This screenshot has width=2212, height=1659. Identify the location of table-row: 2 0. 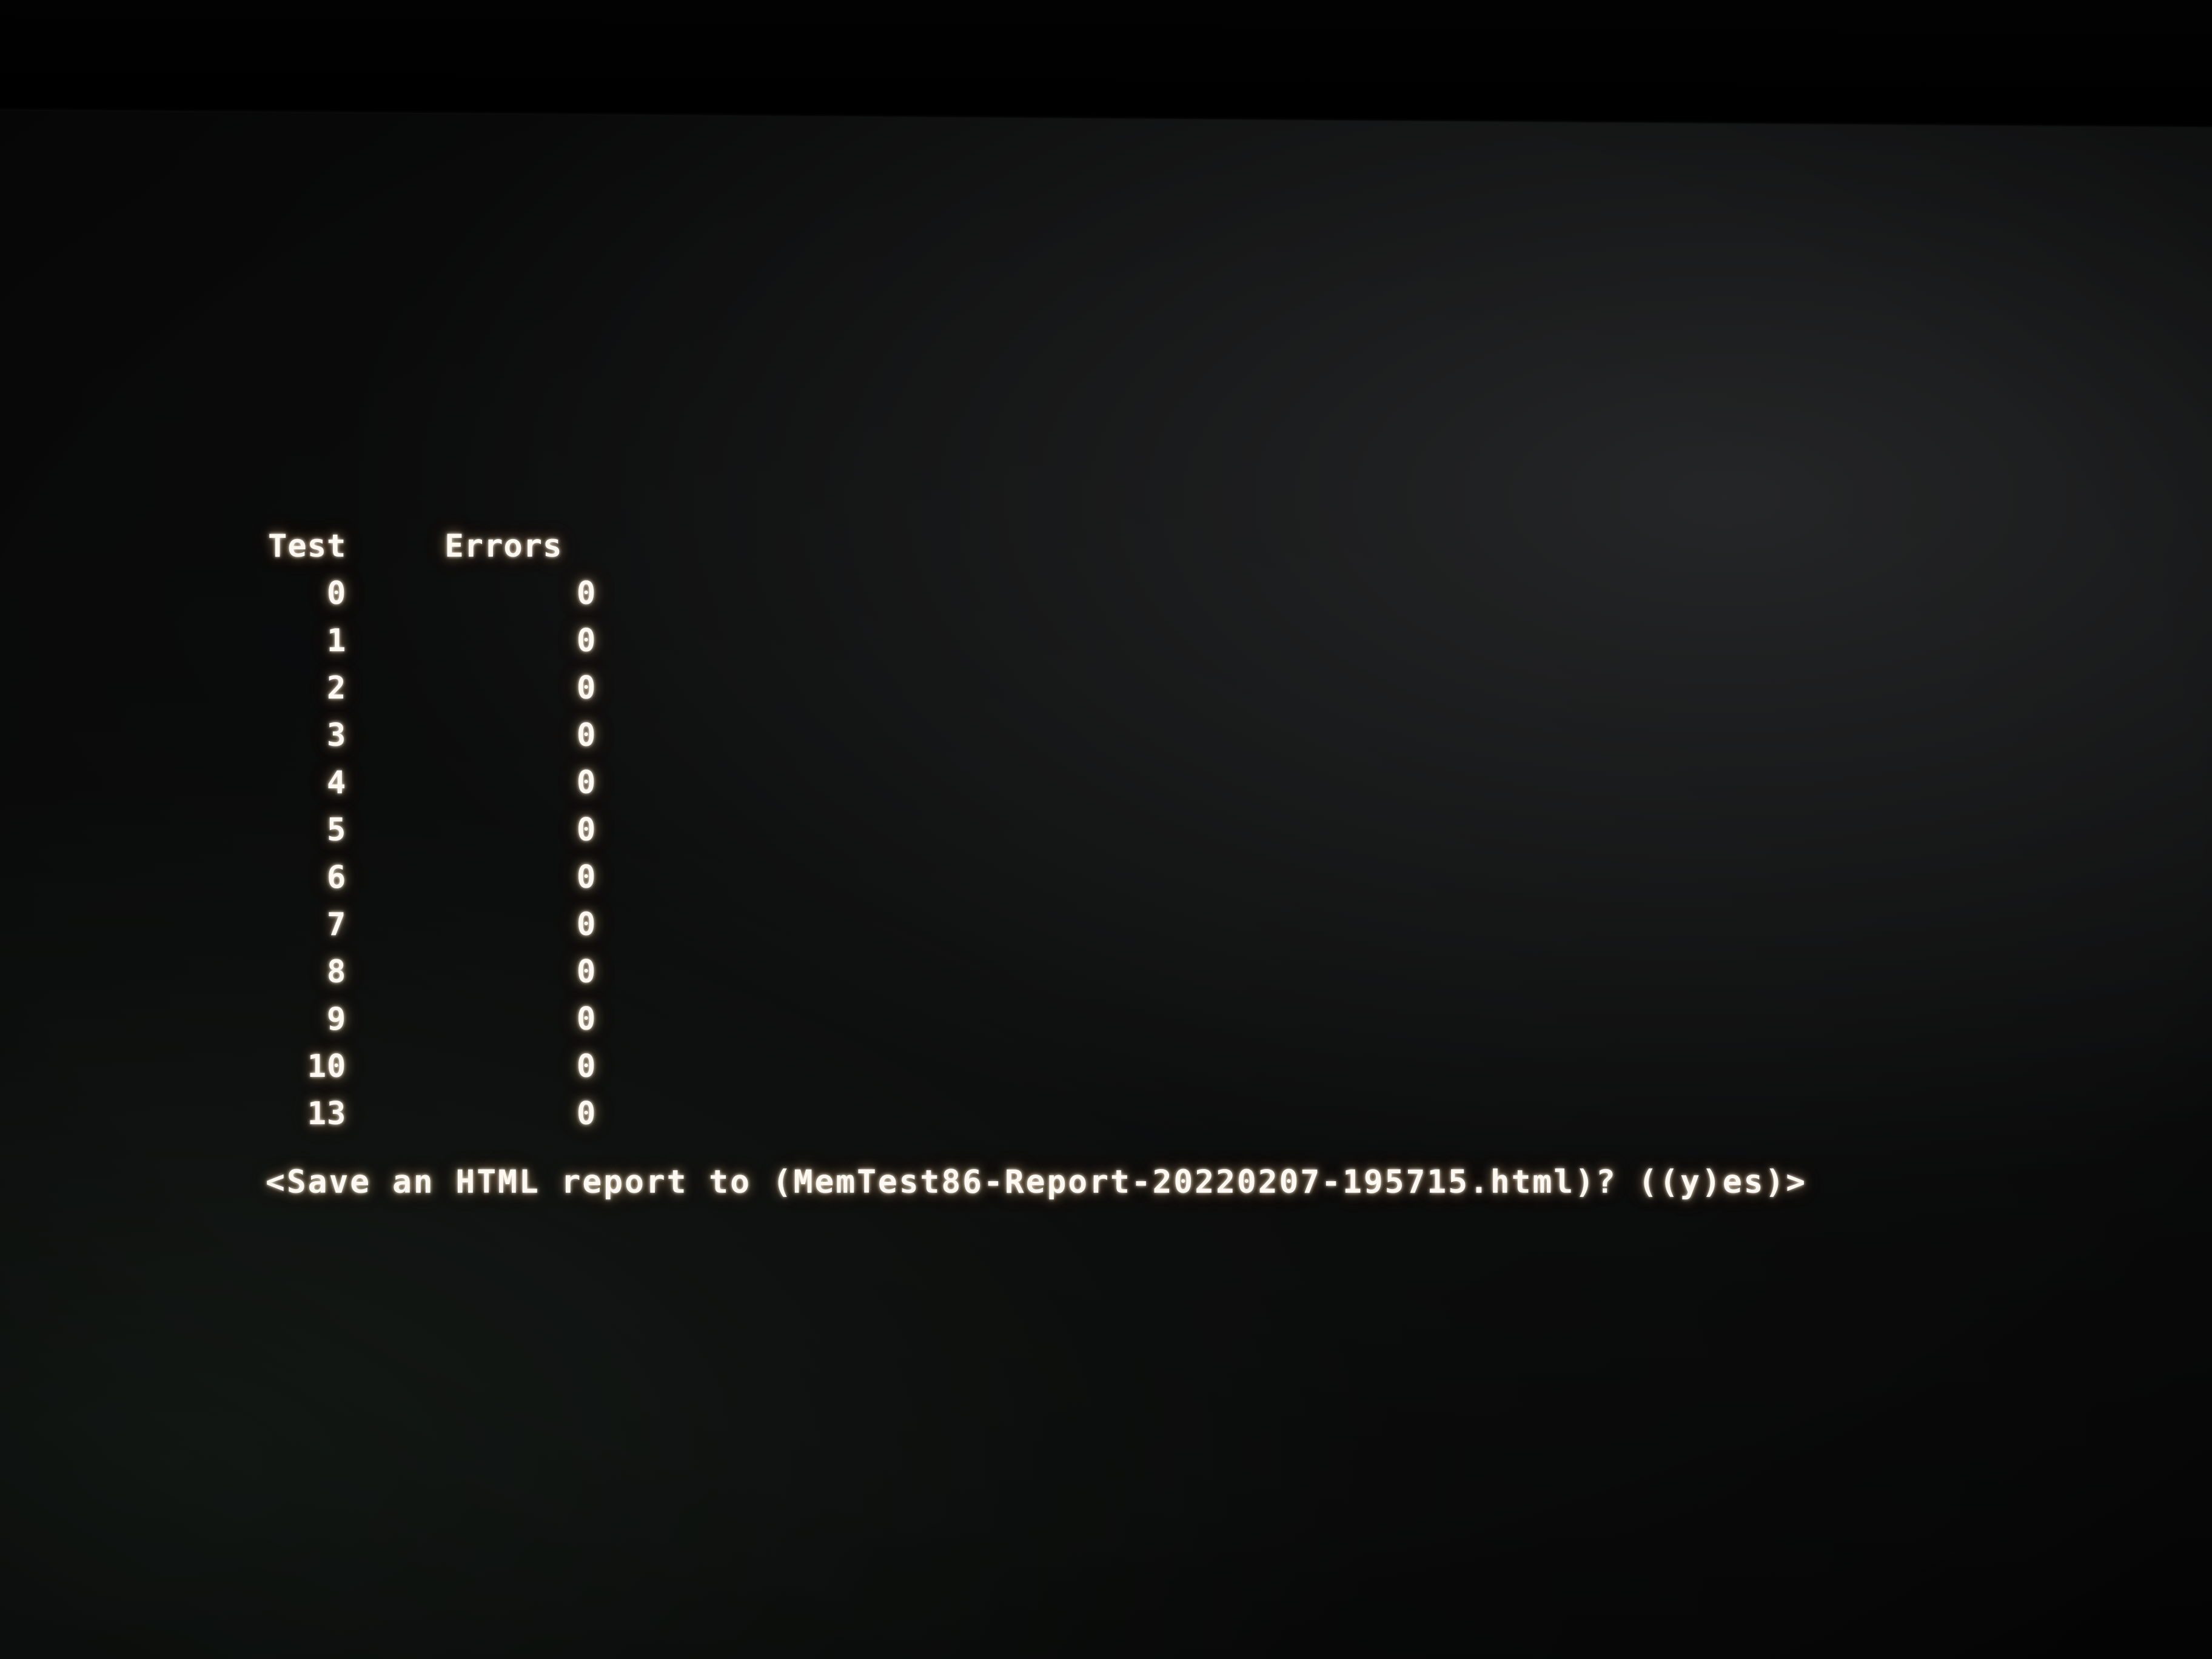
(431, 689).